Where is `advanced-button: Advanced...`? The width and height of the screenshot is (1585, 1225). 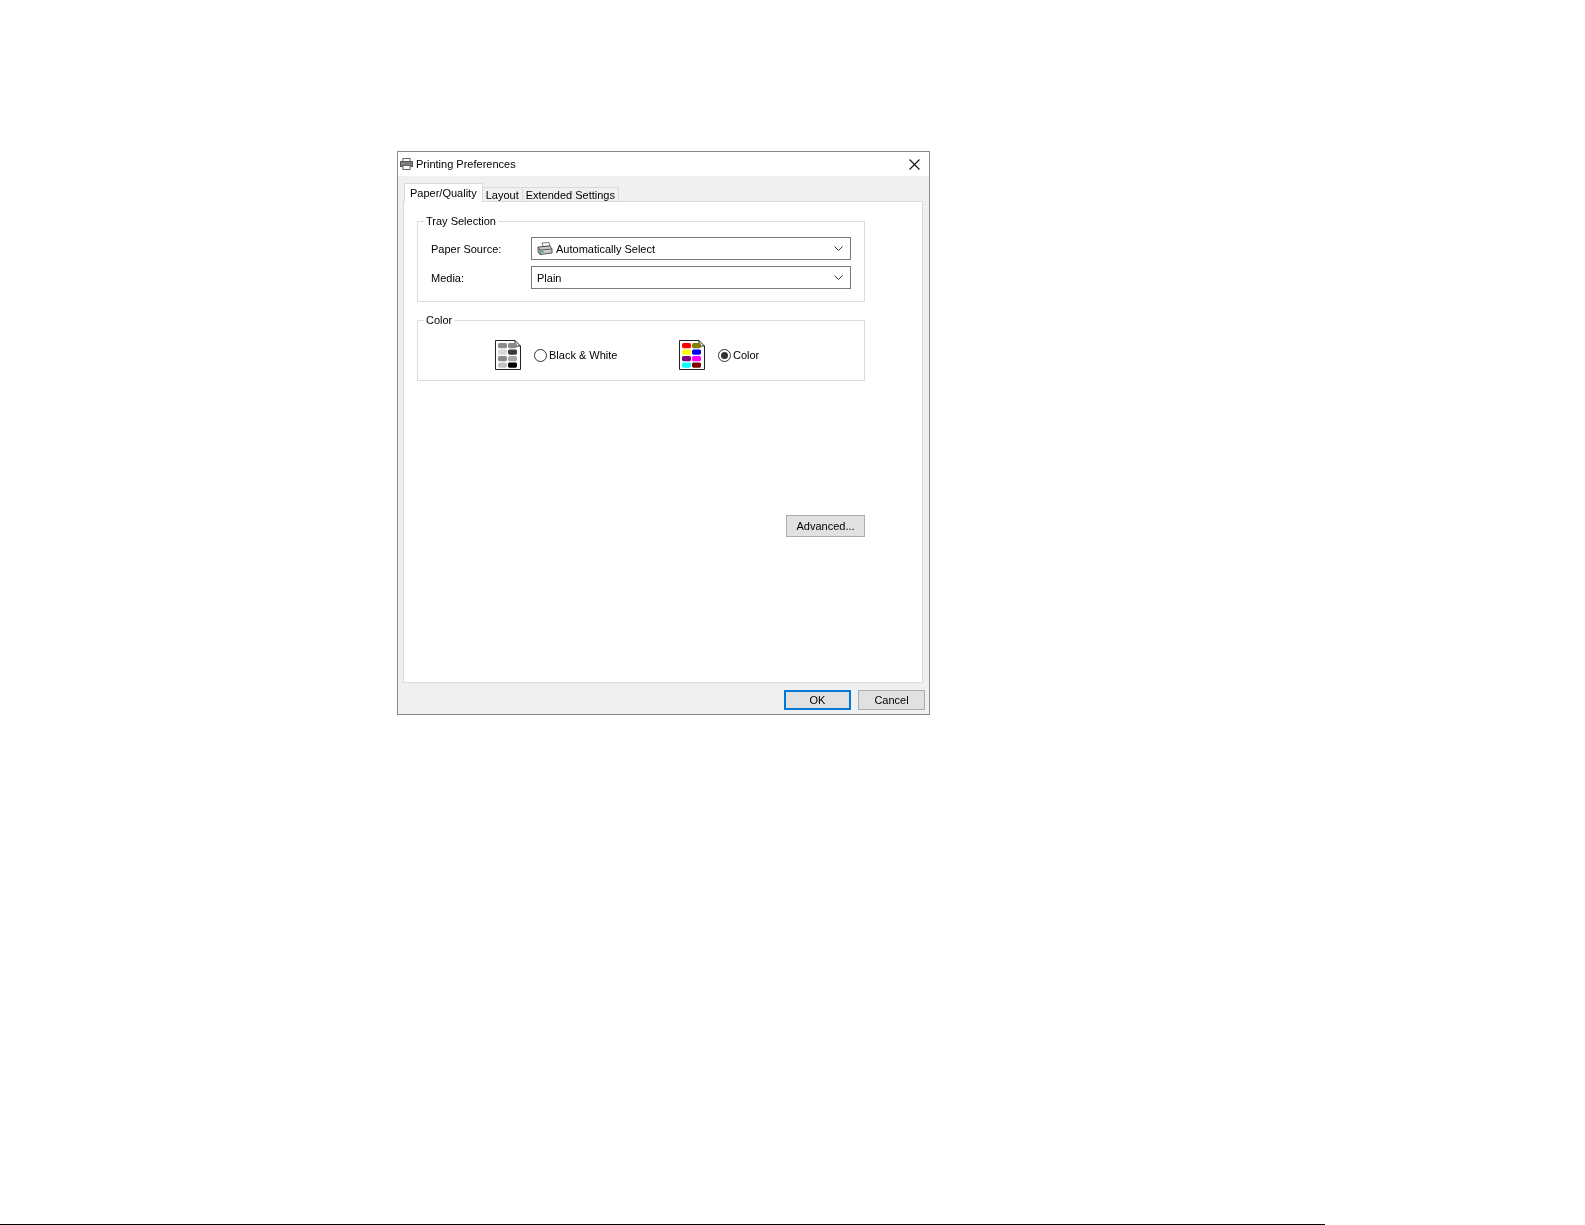
advanced-button: Advanced... is located at coordinates (825, 526).